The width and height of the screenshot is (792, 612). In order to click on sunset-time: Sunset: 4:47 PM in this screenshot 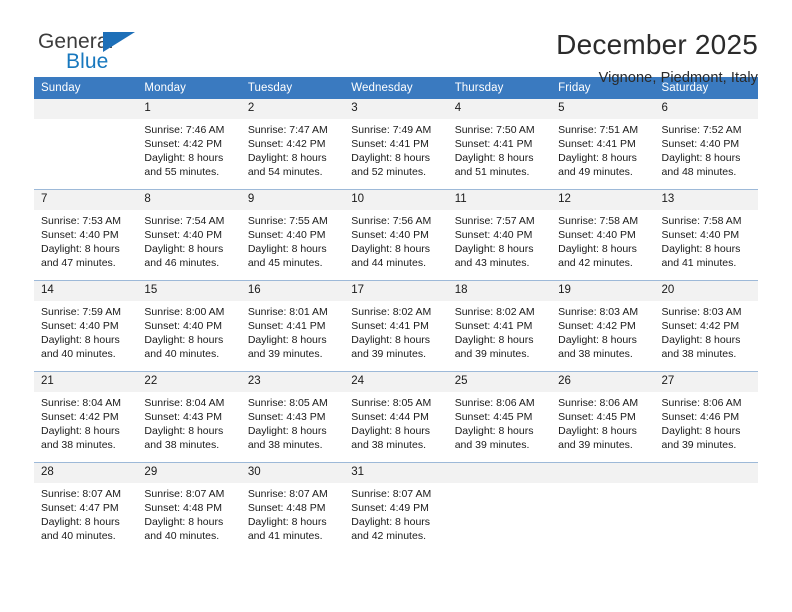, I will do `click(80, 508)`.